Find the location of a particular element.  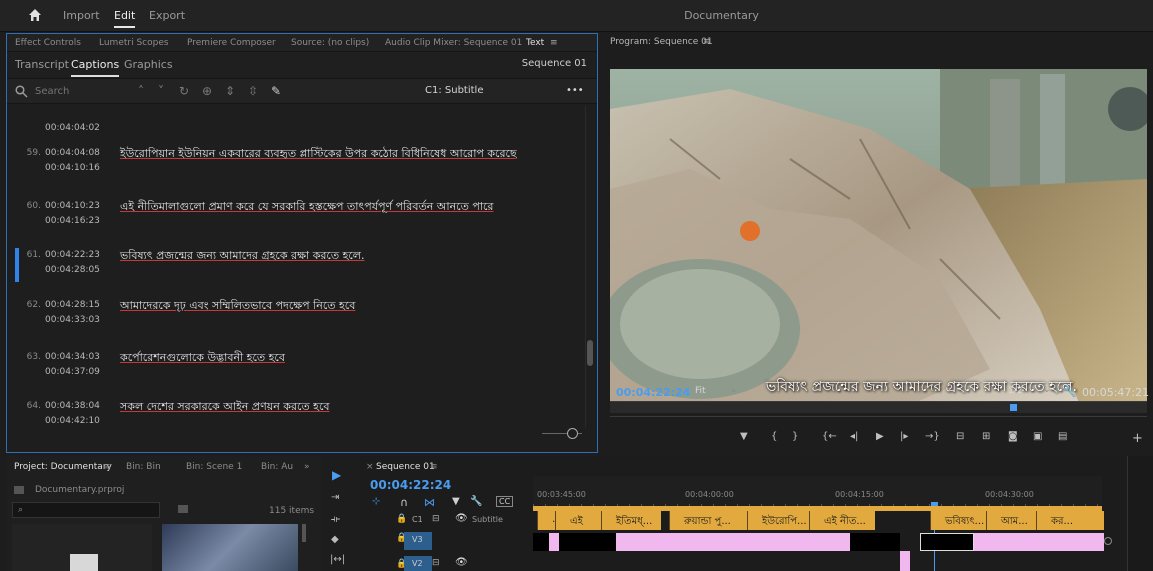

step-back-icon: ◂| is located at coordinates (854, 436).